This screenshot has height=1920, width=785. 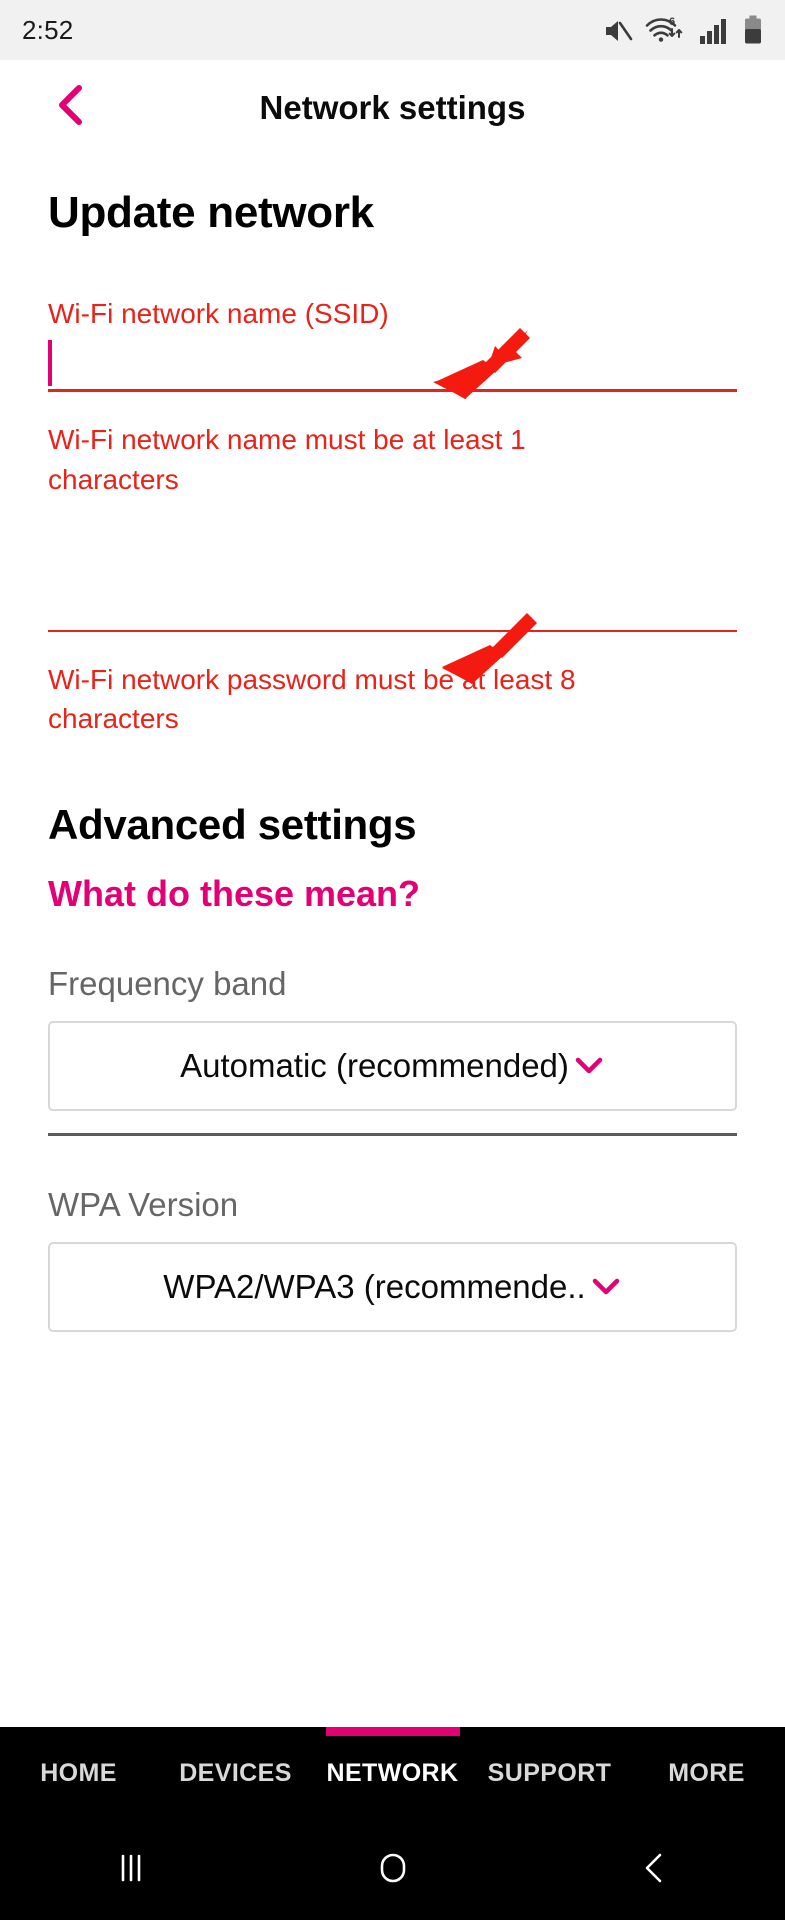 I want to click on page-title: Network settings, so click(x=392, y=107).